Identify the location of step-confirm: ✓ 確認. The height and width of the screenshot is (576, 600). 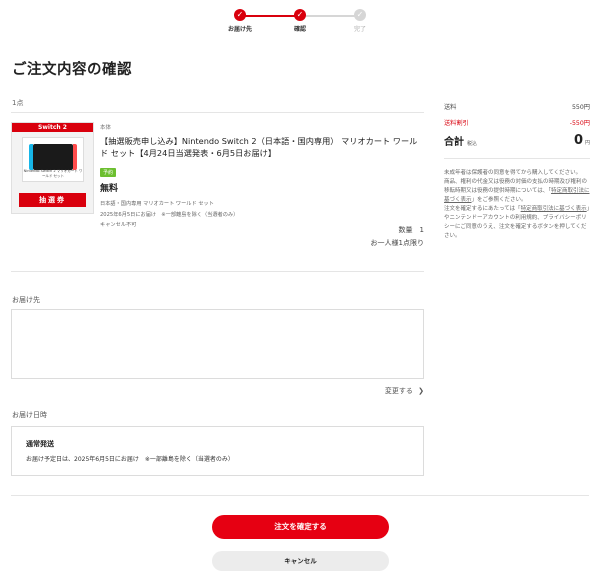
(300, 21).